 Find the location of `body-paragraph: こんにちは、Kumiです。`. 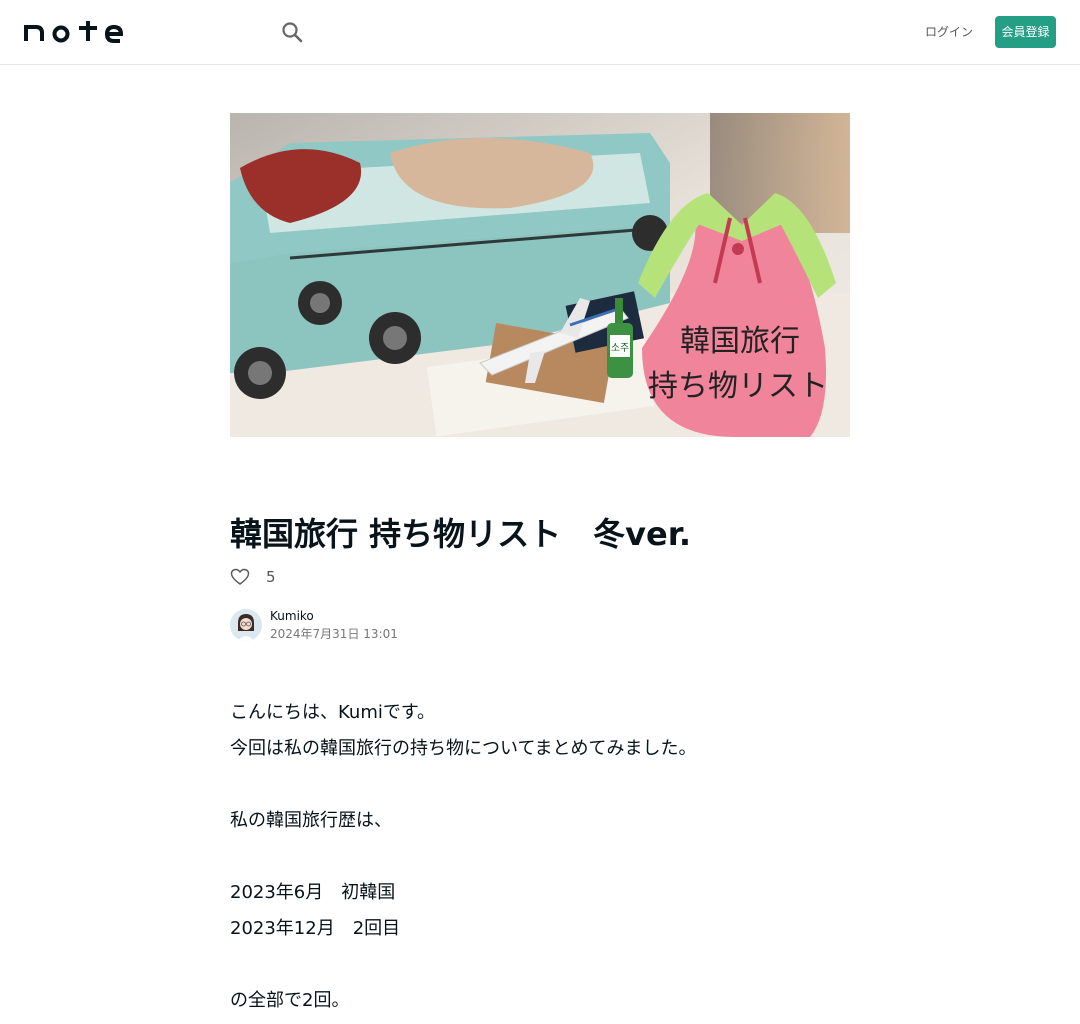

body-paragraph: こんにちは、Kumiです。 is located at coordinates (333, 712).